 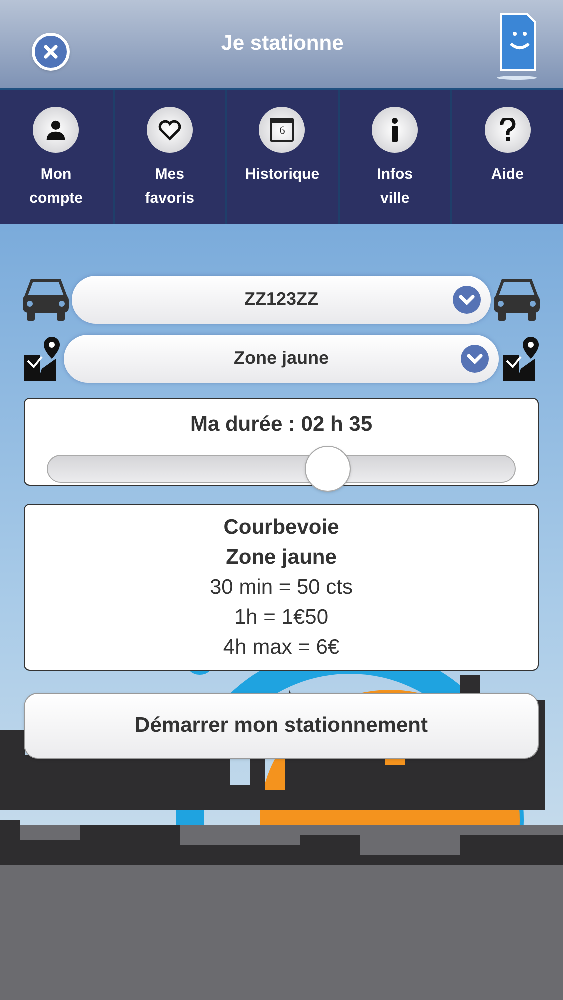 What do you see at coordinates (282, 44) in the screenshot?
I see `page-title: Je stationne` at bounding box center [282, 44].